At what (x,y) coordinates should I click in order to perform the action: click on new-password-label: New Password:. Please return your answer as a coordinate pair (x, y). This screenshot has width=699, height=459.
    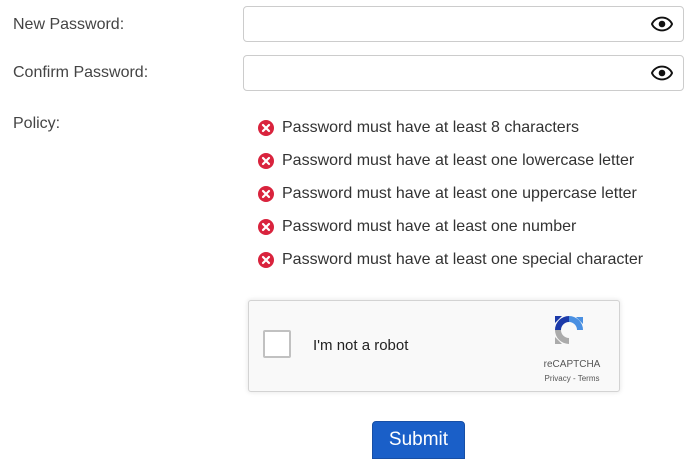
    Looking at the image, I should click on (69, 24).